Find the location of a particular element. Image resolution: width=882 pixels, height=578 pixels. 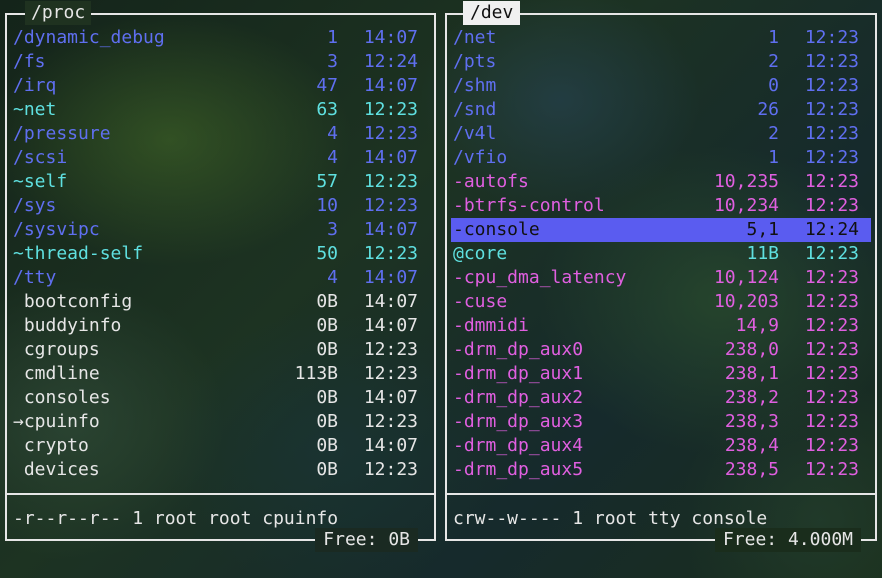

file-name: /net is located at coordinates (475, 37).